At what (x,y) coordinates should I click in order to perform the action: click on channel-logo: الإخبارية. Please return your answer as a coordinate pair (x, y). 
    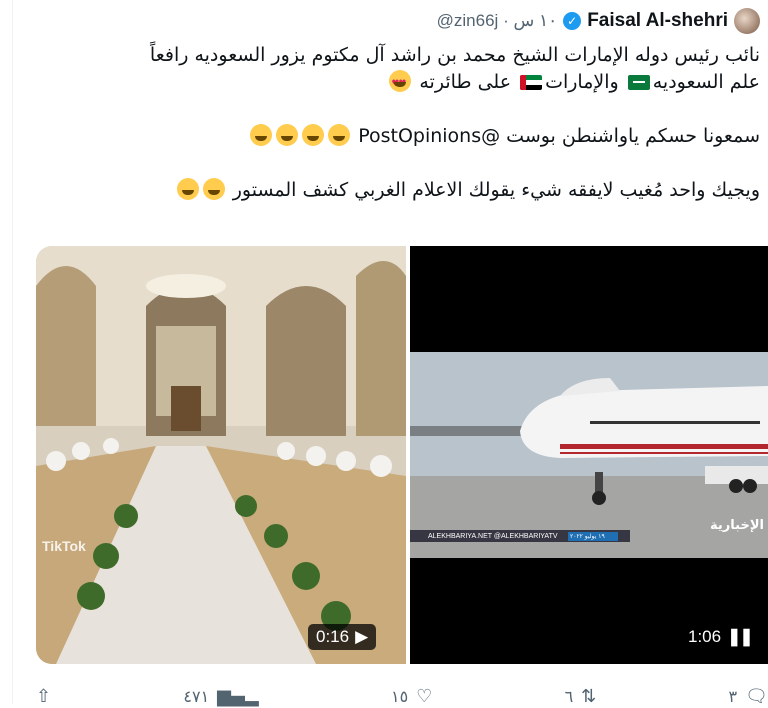
    Looking at the image, I should click on (737, 525).